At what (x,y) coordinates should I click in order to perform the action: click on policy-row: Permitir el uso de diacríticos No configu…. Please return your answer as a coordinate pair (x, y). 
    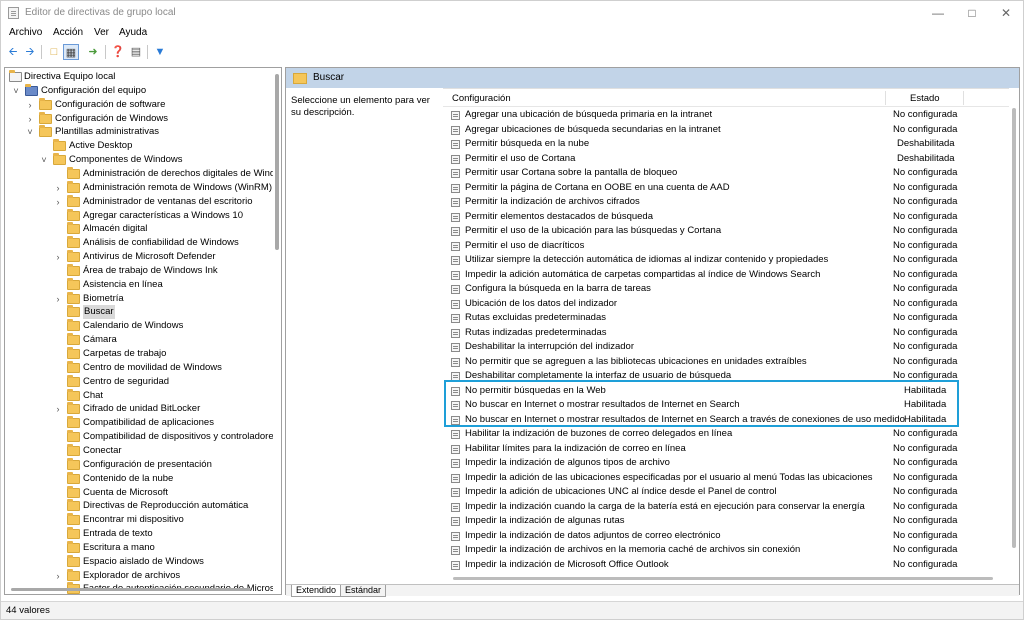
    Looking at the image, I should click on (726, 246).